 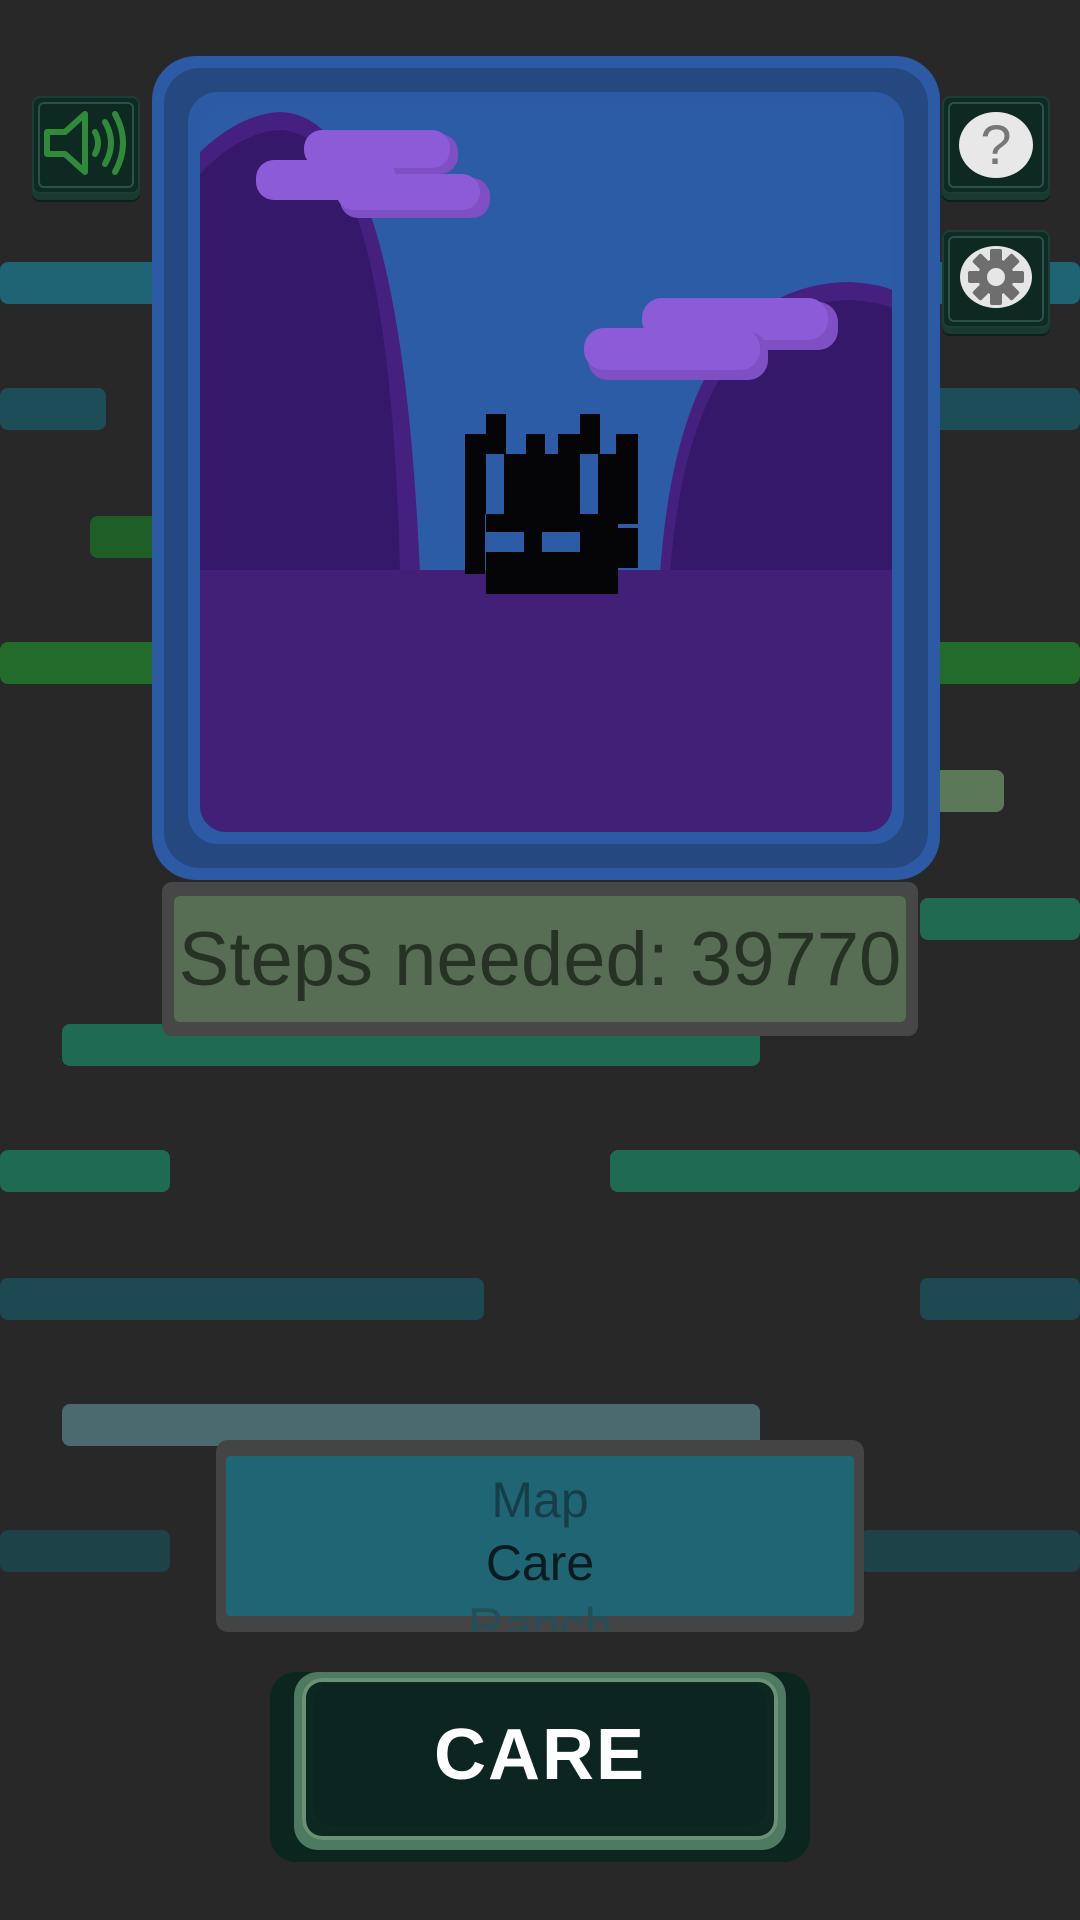 I want to click on ground, so click(x=546, y=701).